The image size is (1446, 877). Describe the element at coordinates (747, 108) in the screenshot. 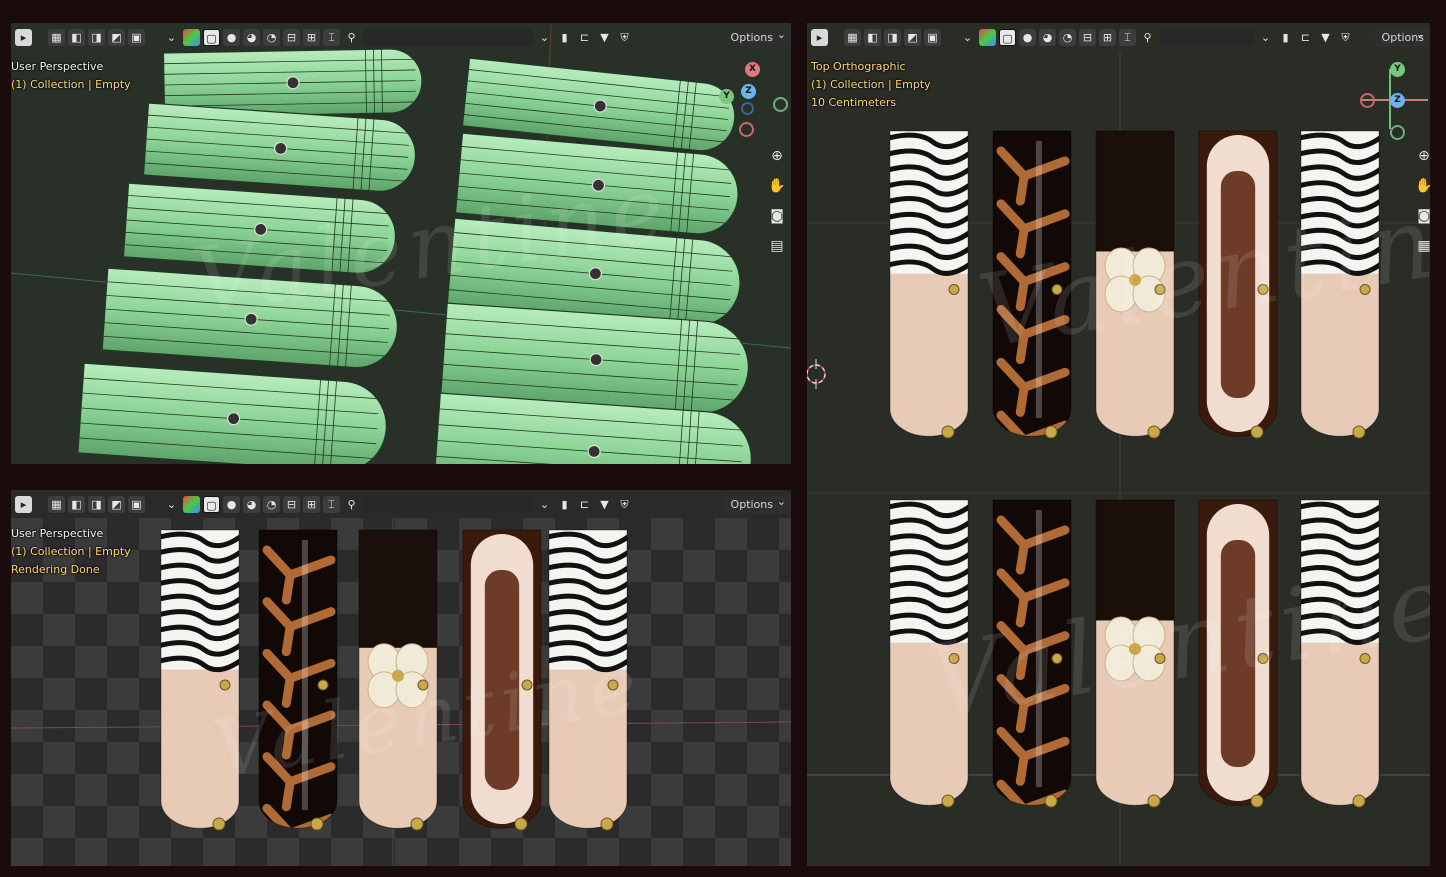

I see `axis-neg-z-handle` at that location.